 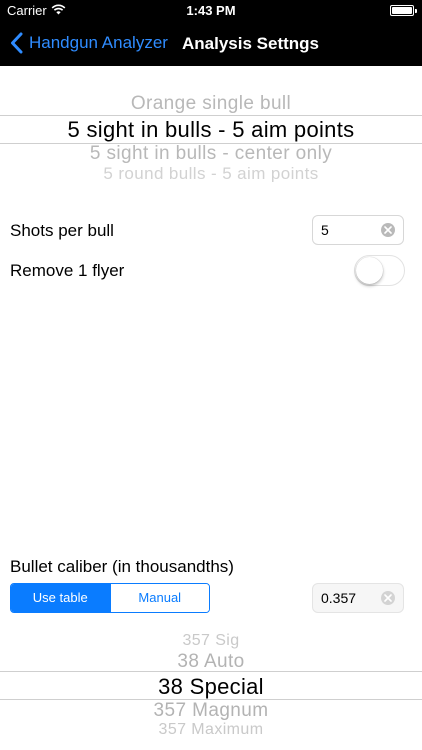 I want to click on caliber-mode-segmented-control: Use table Manual, so click(x=110, y=598).